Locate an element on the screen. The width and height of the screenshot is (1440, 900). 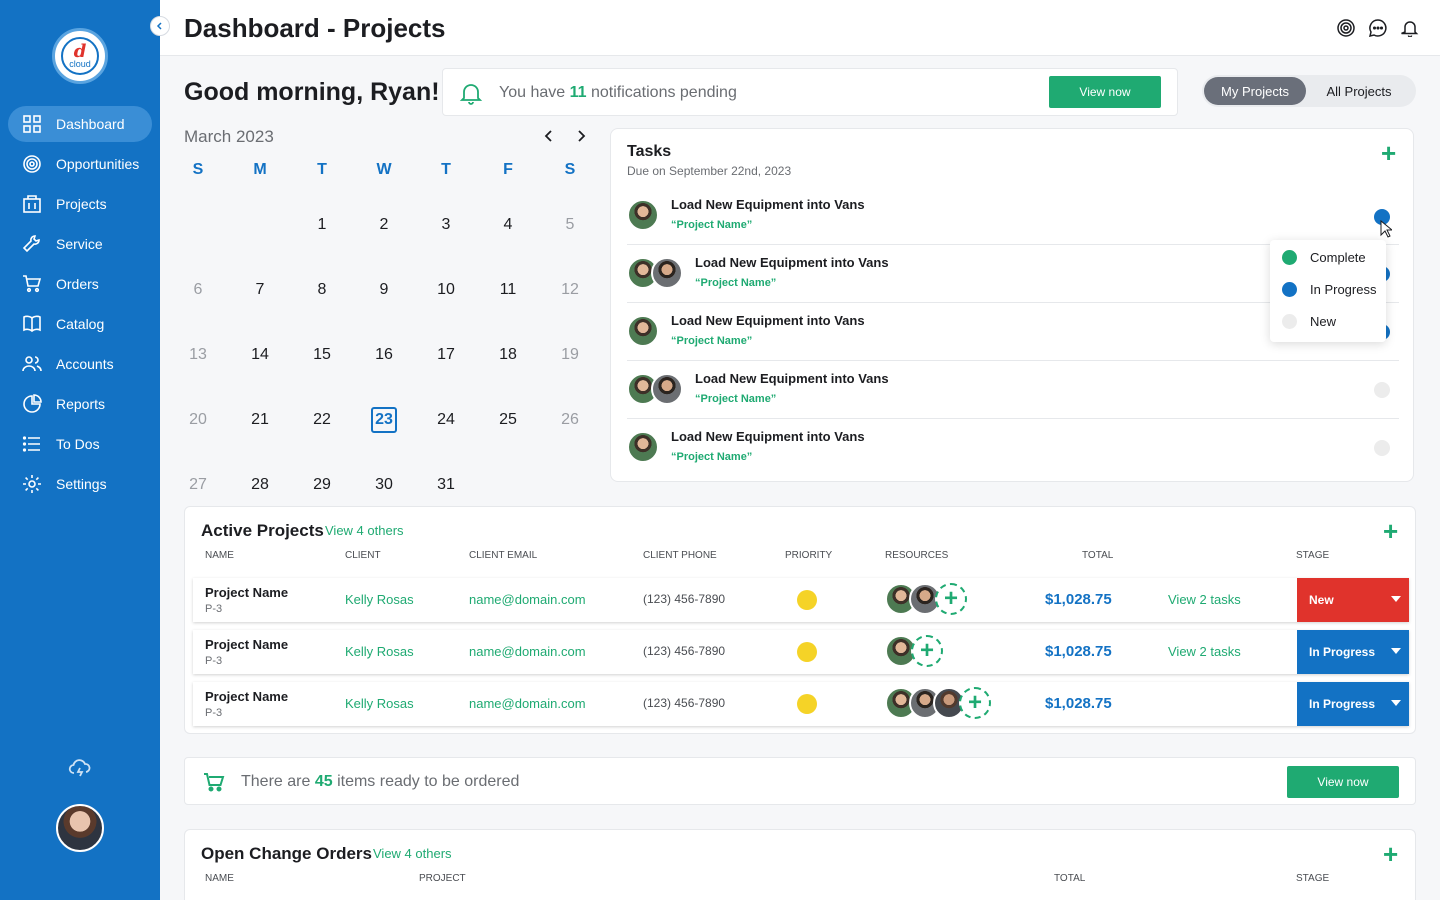
status-option-in-progress: In Progress is located at coordinates (1329, 289).